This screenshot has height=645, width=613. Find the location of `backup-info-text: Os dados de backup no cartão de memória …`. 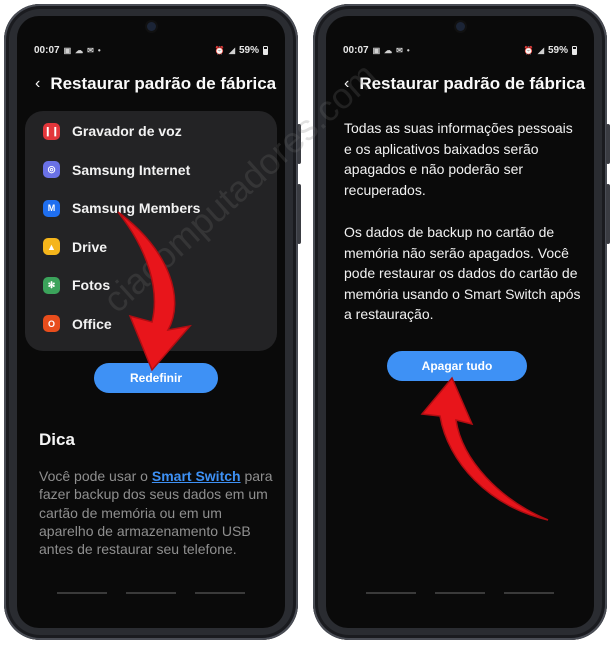

backup-info-text: Os dados de backup no cartão de memória … is located at coordinates (462, 273).